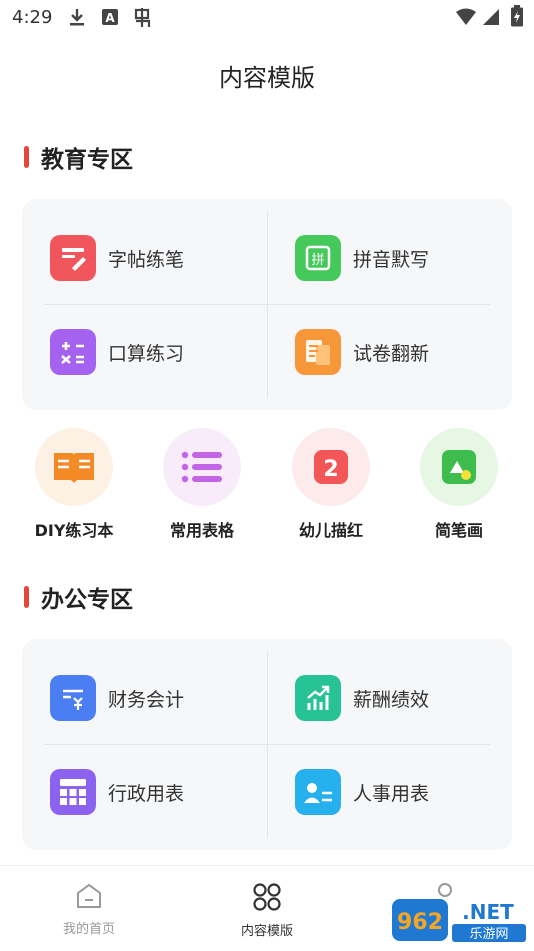 The image size is (534, 951). I want to click on mental-arithmetic-item: 口算练习, so click(144, 352).